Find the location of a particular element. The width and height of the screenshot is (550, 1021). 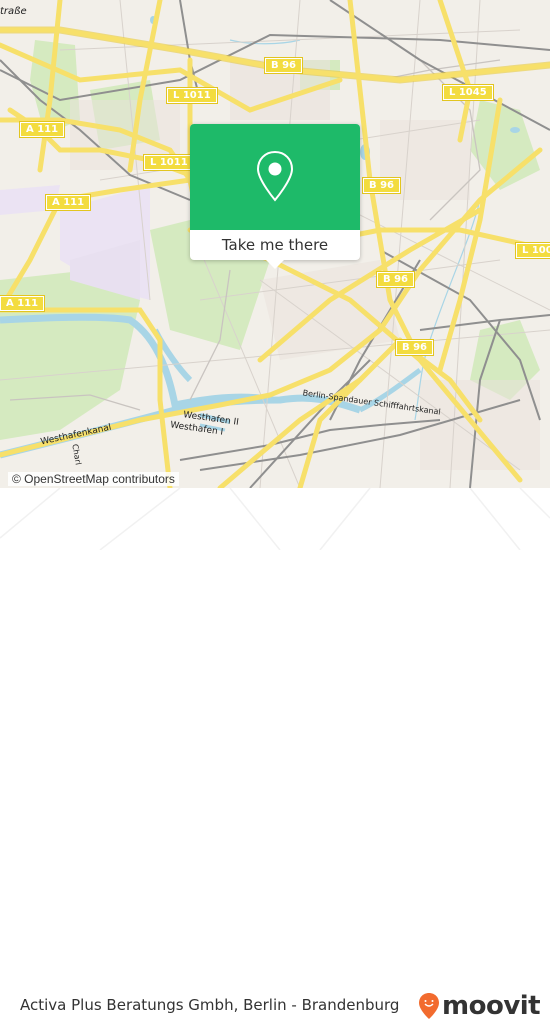

location-pin-icon is located at coordinates (275, 176).